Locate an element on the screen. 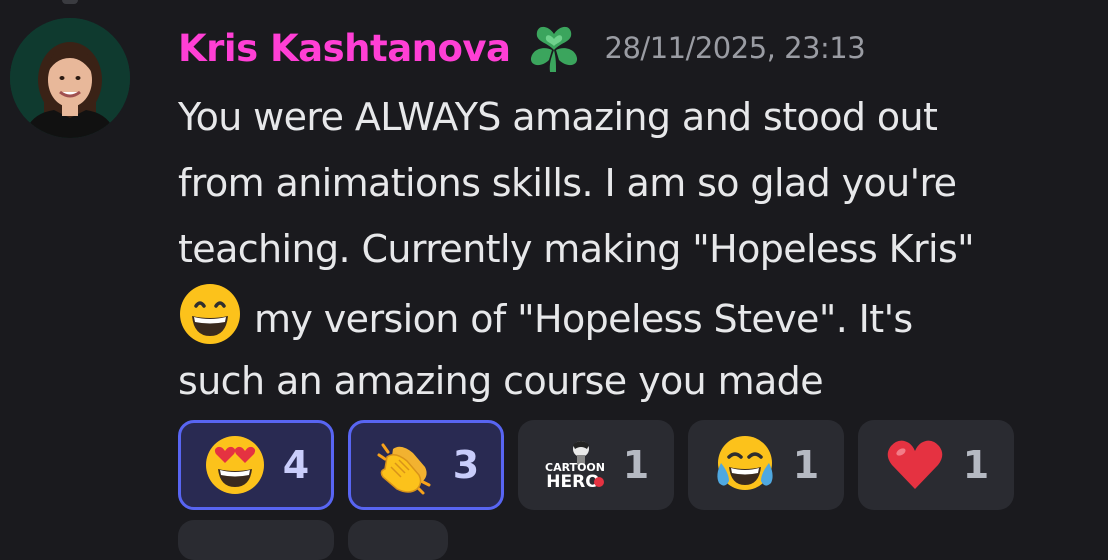 This screenshot has height=560, width=1108. reaction-red-heart: 1 is located at coordinates (936, 465).